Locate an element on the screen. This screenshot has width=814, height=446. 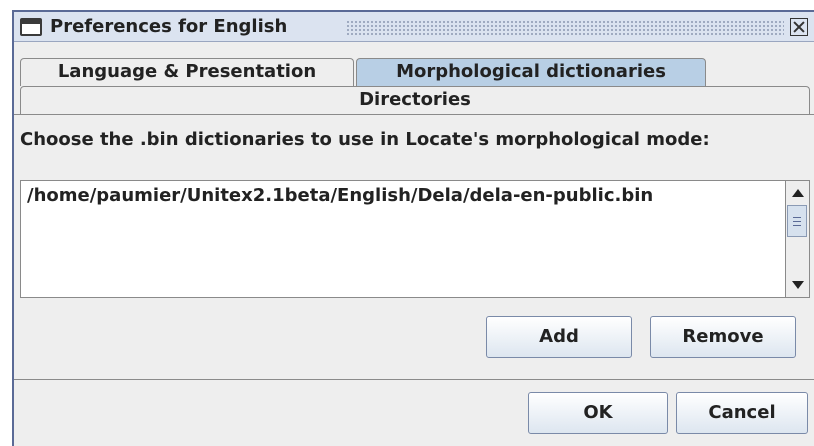
add-button: Add is located at coordinates (559, 337).